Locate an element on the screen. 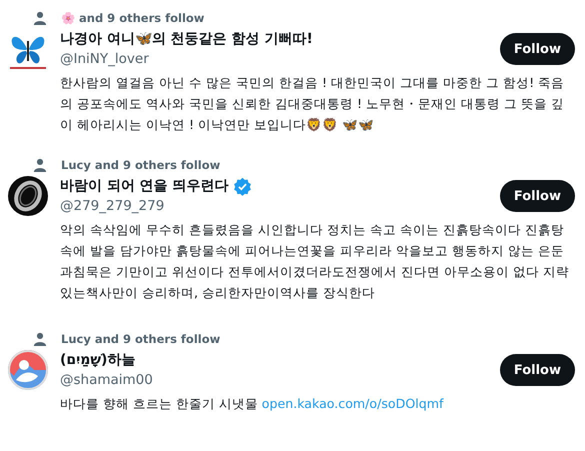 This screenshot has height=451, width=585. bio-text: 바다를 향해 흐르는 한줄기 시냇물 open.kakao.com/o/soDOlqmf is located at coordinates (252, 404).